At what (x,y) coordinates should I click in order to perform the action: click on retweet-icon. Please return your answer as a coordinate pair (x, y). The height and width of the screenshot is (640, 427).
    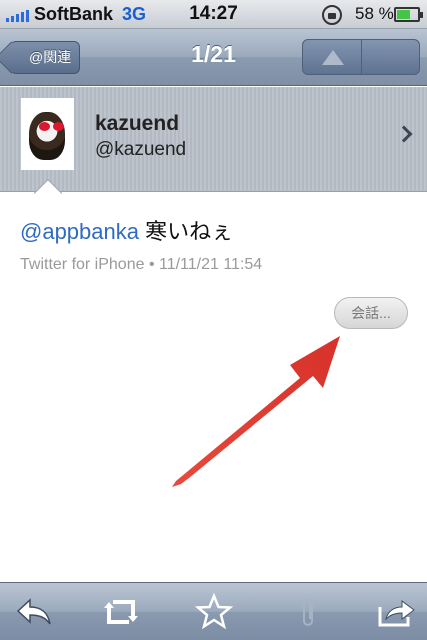
    Looking at the image, I should click on (121, 612).